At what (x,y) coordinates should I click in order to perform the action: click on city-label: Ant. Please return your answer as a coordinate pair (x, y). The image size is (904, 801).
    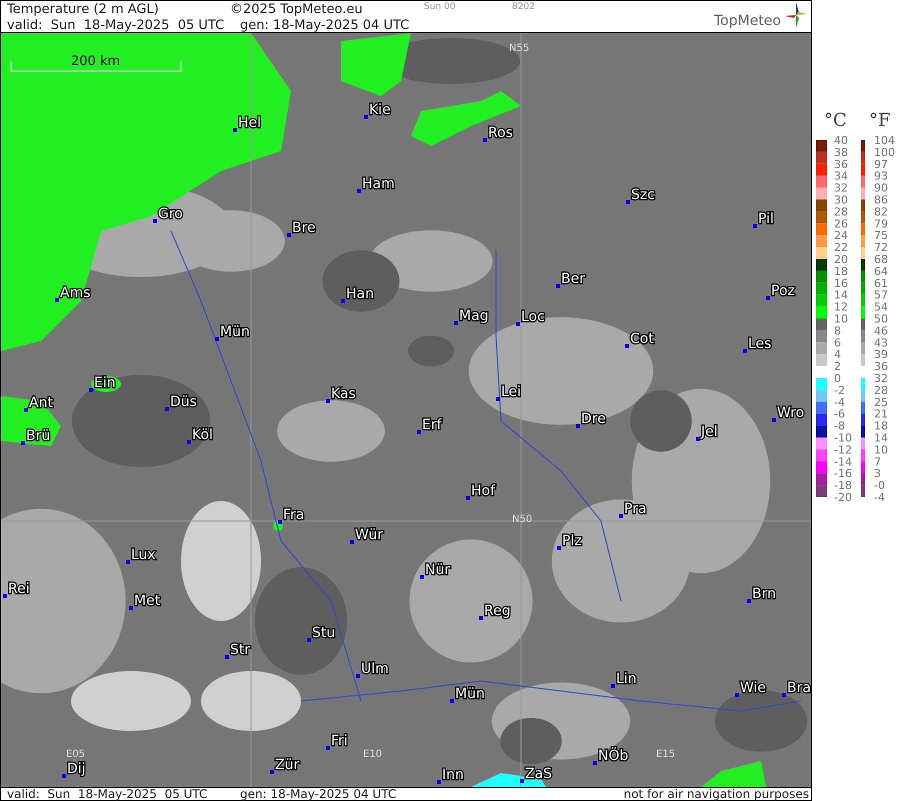
    Looking at the image, I should click on (41, 403).